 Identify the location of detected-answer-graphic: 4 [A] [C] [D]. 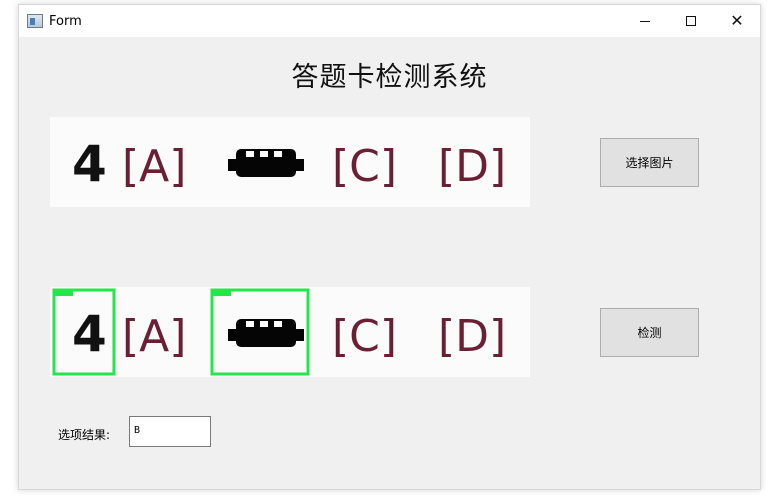
(279, 332).